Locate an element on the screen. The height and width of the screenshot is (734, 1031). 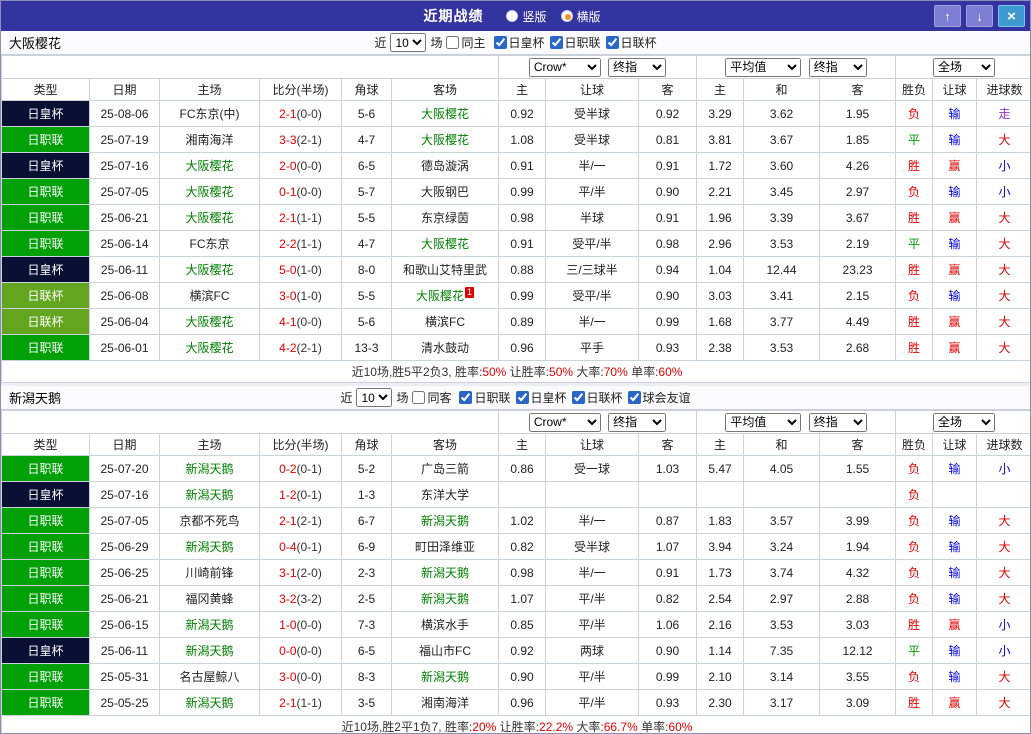
home-team: 福冈黄蜂 is located at coordinates (209, 598).